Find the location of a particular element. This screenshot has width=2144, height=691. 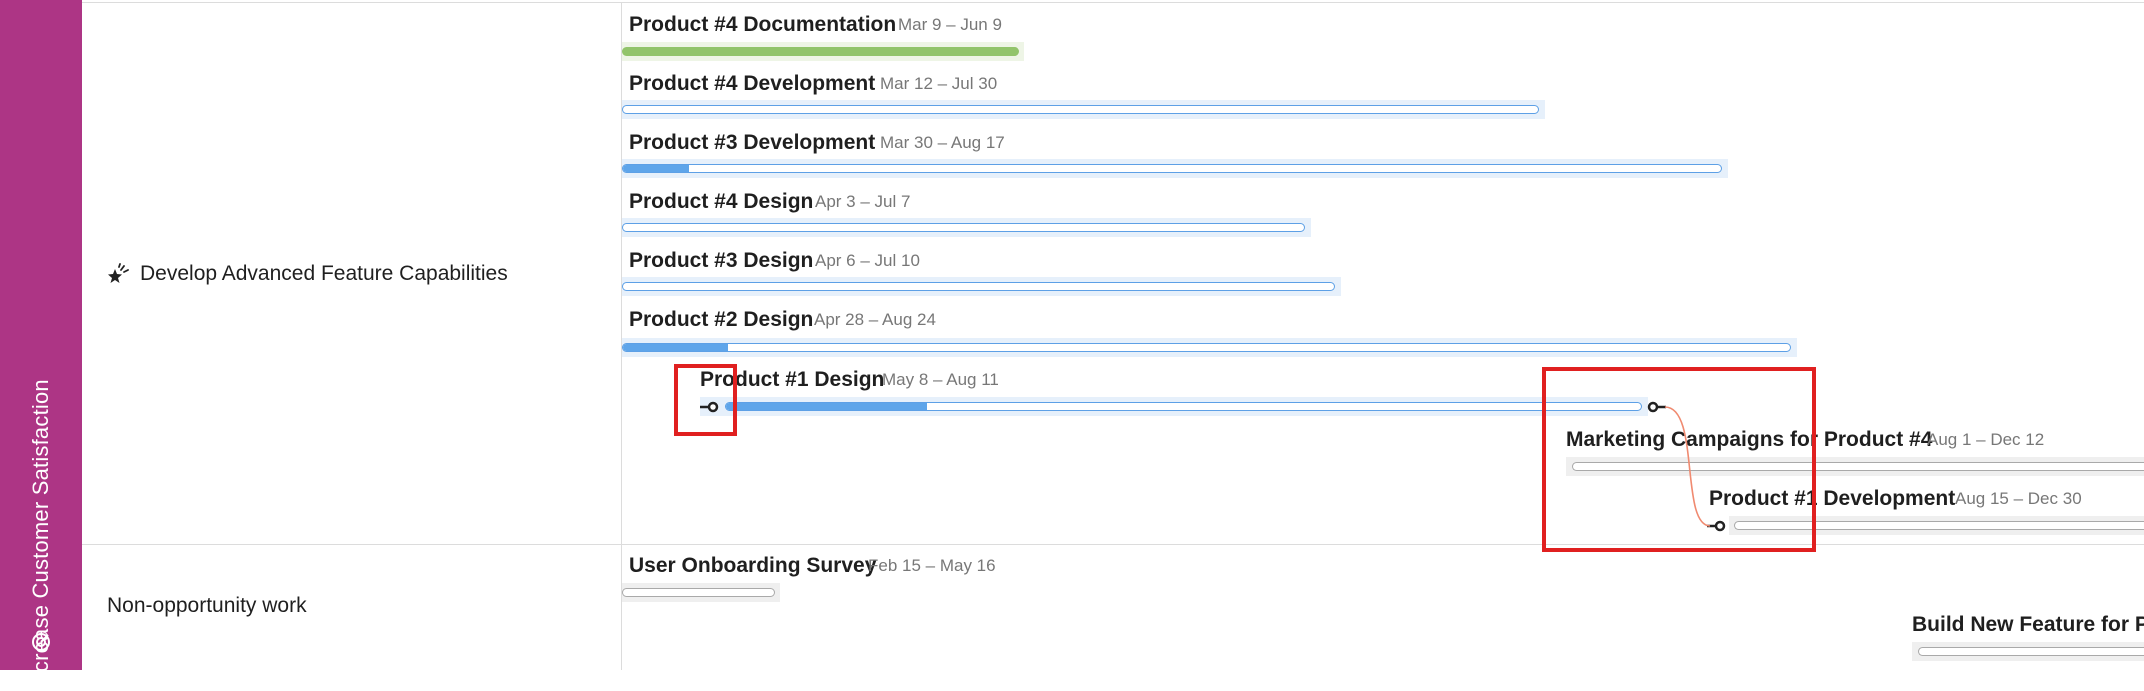

bar-title: Product #2 Design is located at coordinates (721, 320).